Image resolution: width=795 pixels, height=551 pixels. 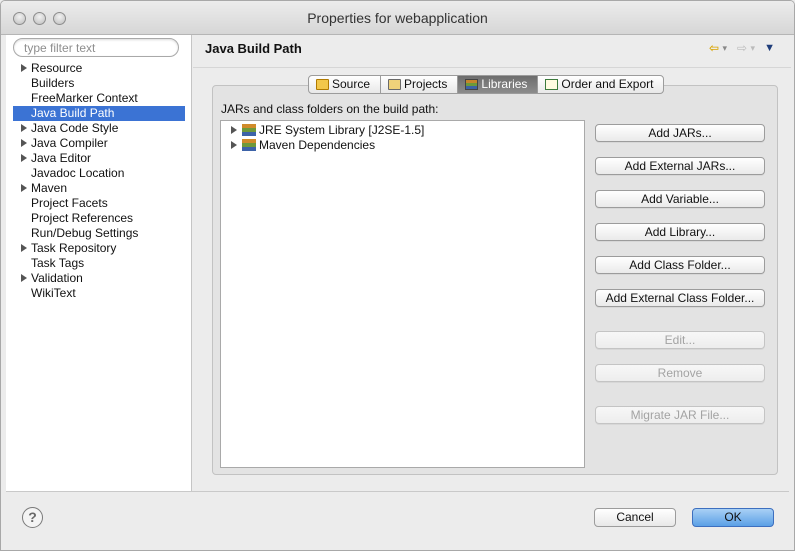 I want to click on sidebar-item-label: Run/Debug Settings, so click(x=85, y=233).